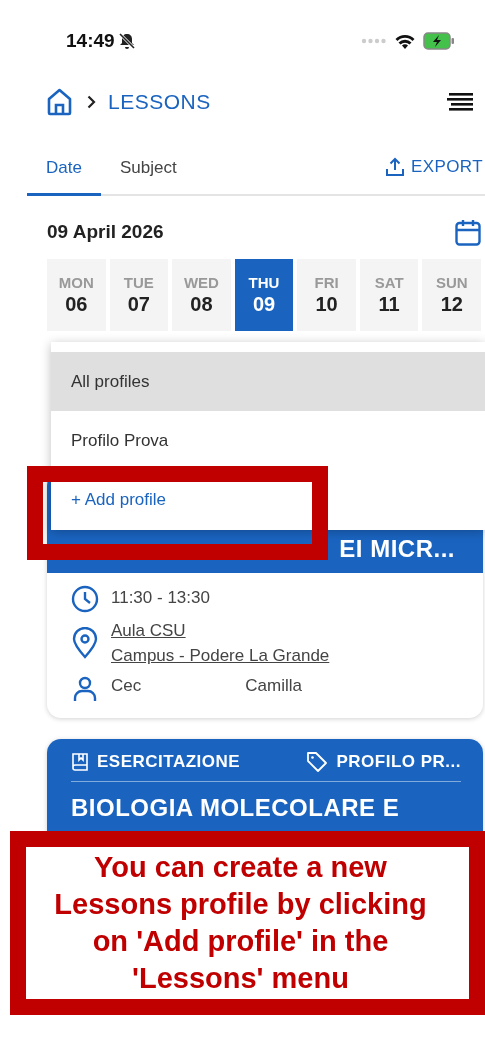  Describe the element at coordinates (126, 686) in the screenshot. I see `teacher-name: Cec` at that location.